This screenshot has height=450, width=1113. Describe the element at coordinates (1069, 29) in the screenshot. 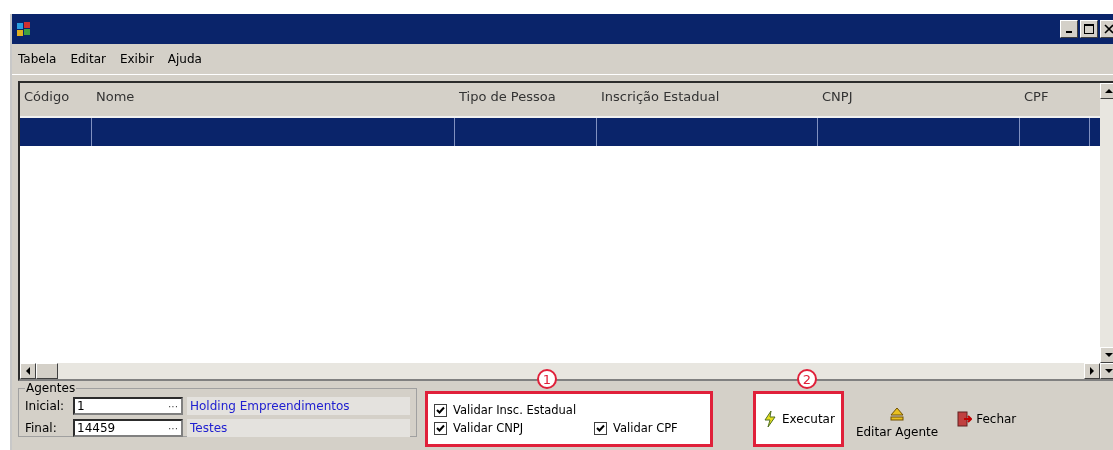

I see `minimize-button` at that location.